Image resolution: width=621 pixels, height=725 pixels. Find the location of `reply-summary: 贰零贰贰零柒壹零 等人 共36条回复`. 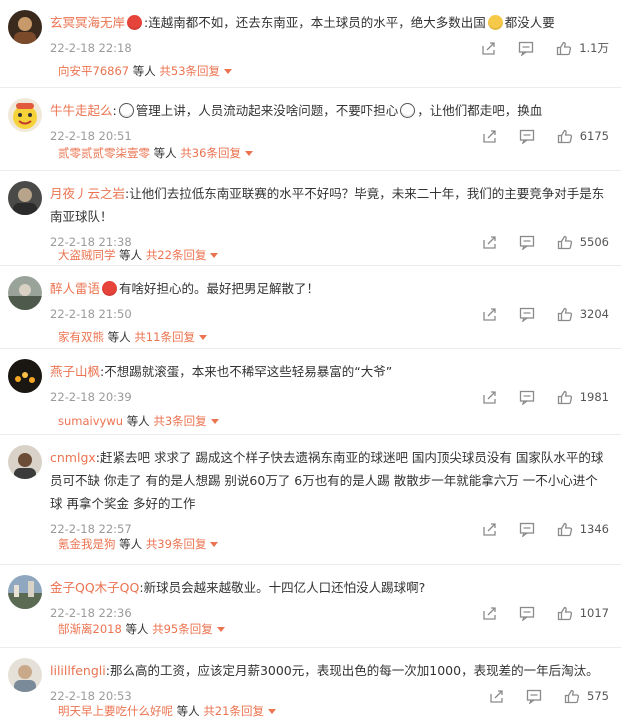

reply-summary: 贰零贰贰零柒壹零 等人 共36条回复 is located at coordinates (333, 153).